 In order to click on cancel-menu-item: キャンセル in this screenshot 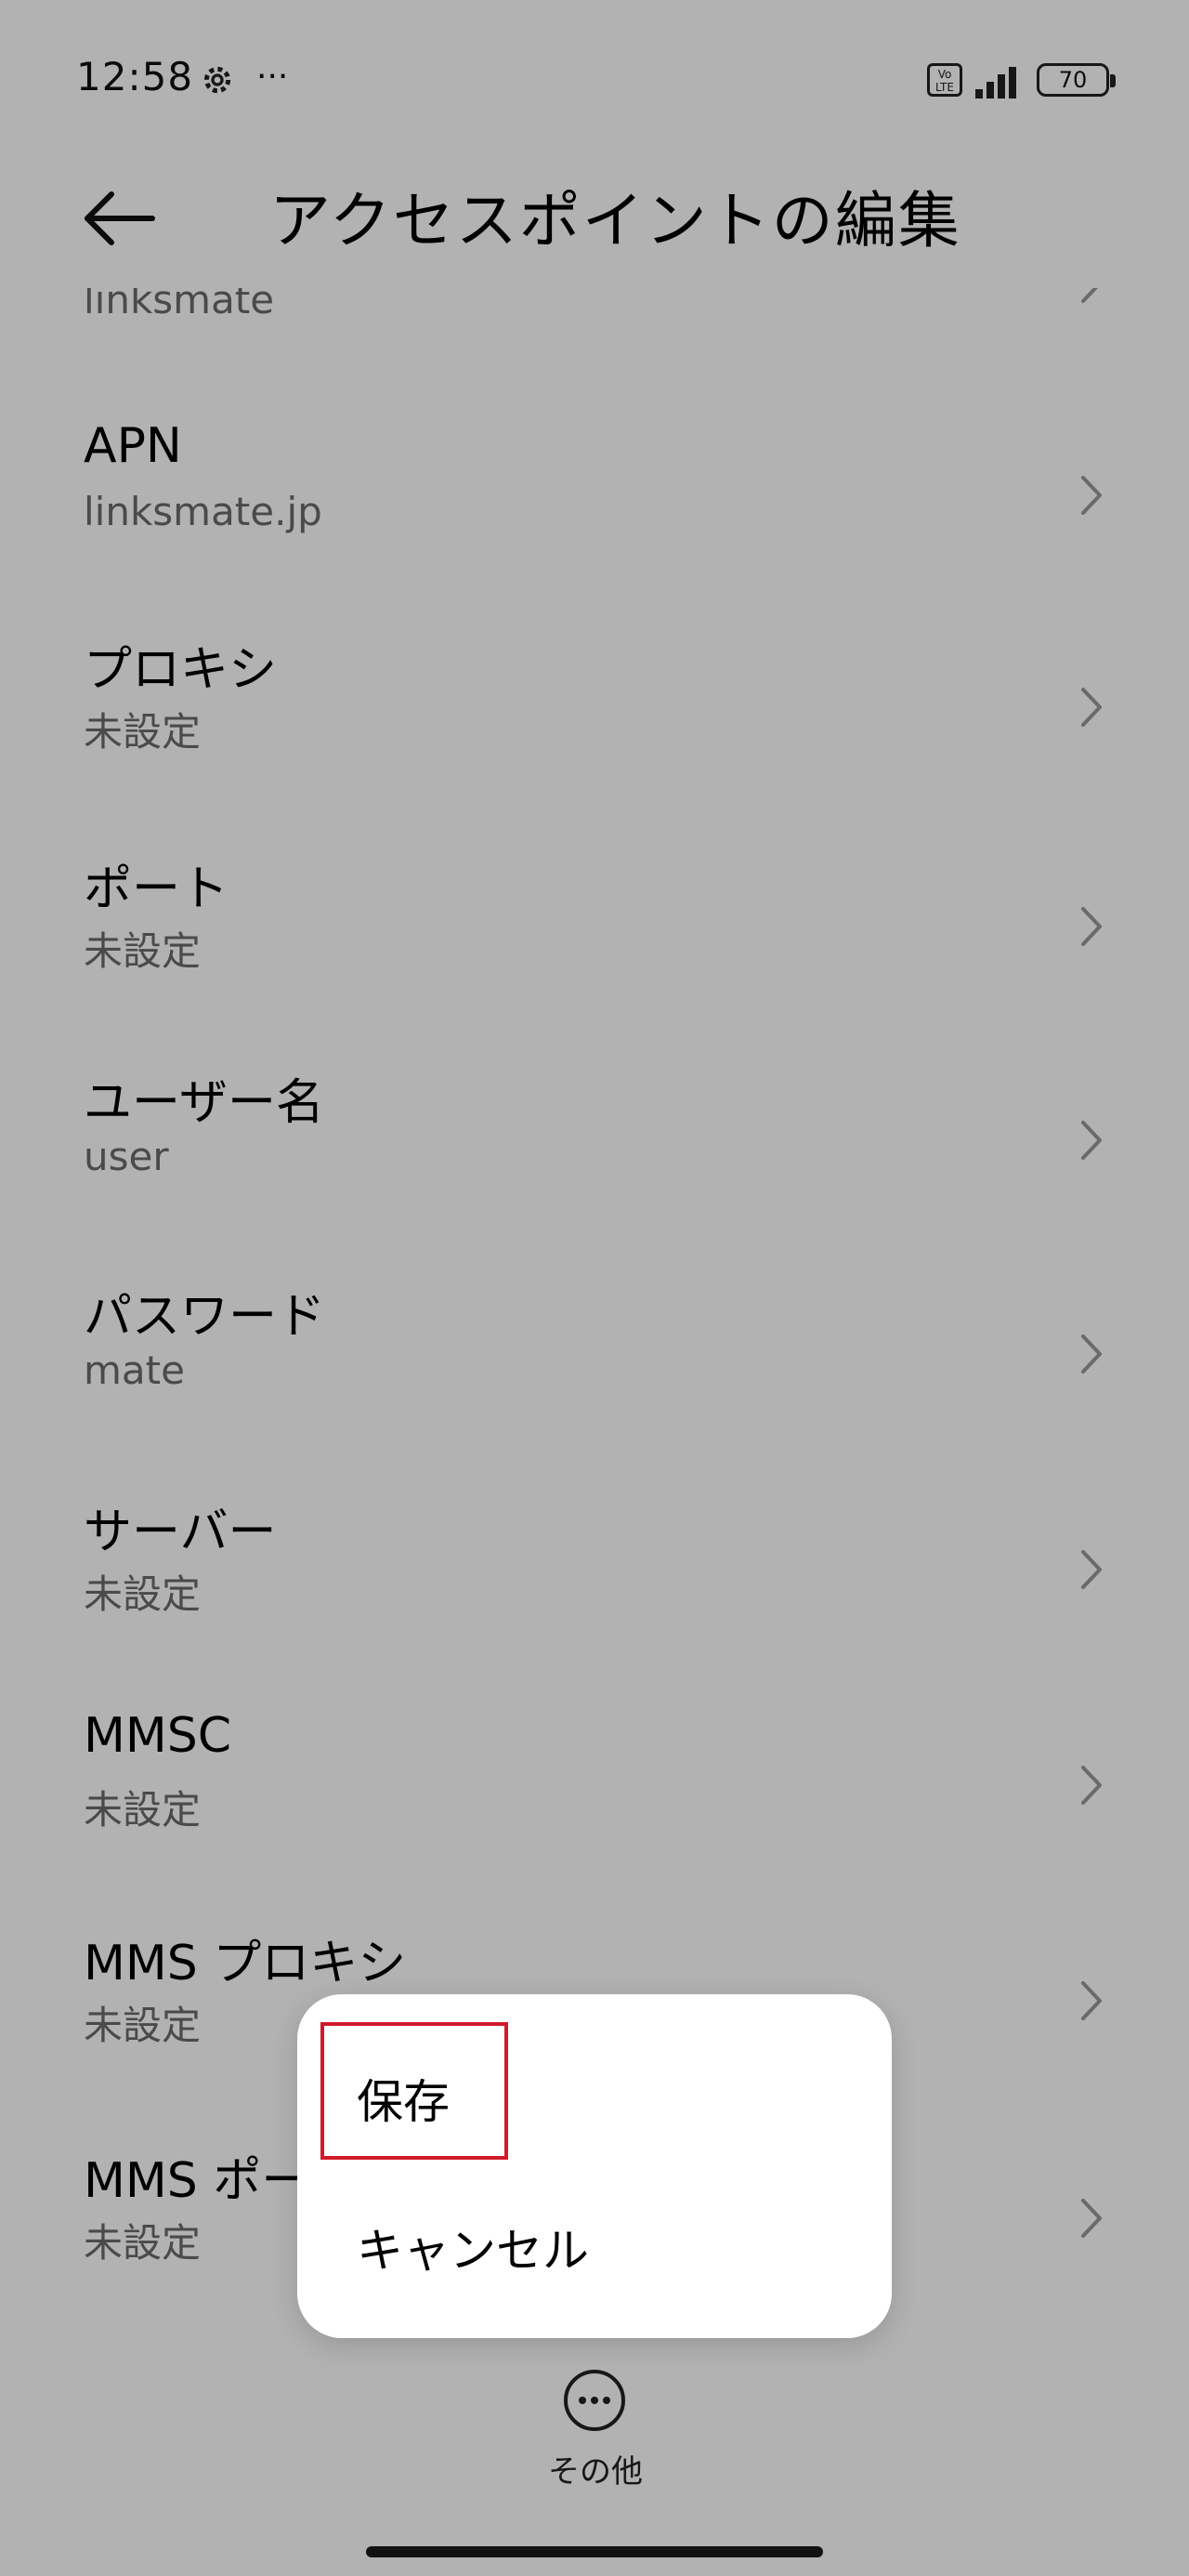, I will do `click(473, 2247)`.